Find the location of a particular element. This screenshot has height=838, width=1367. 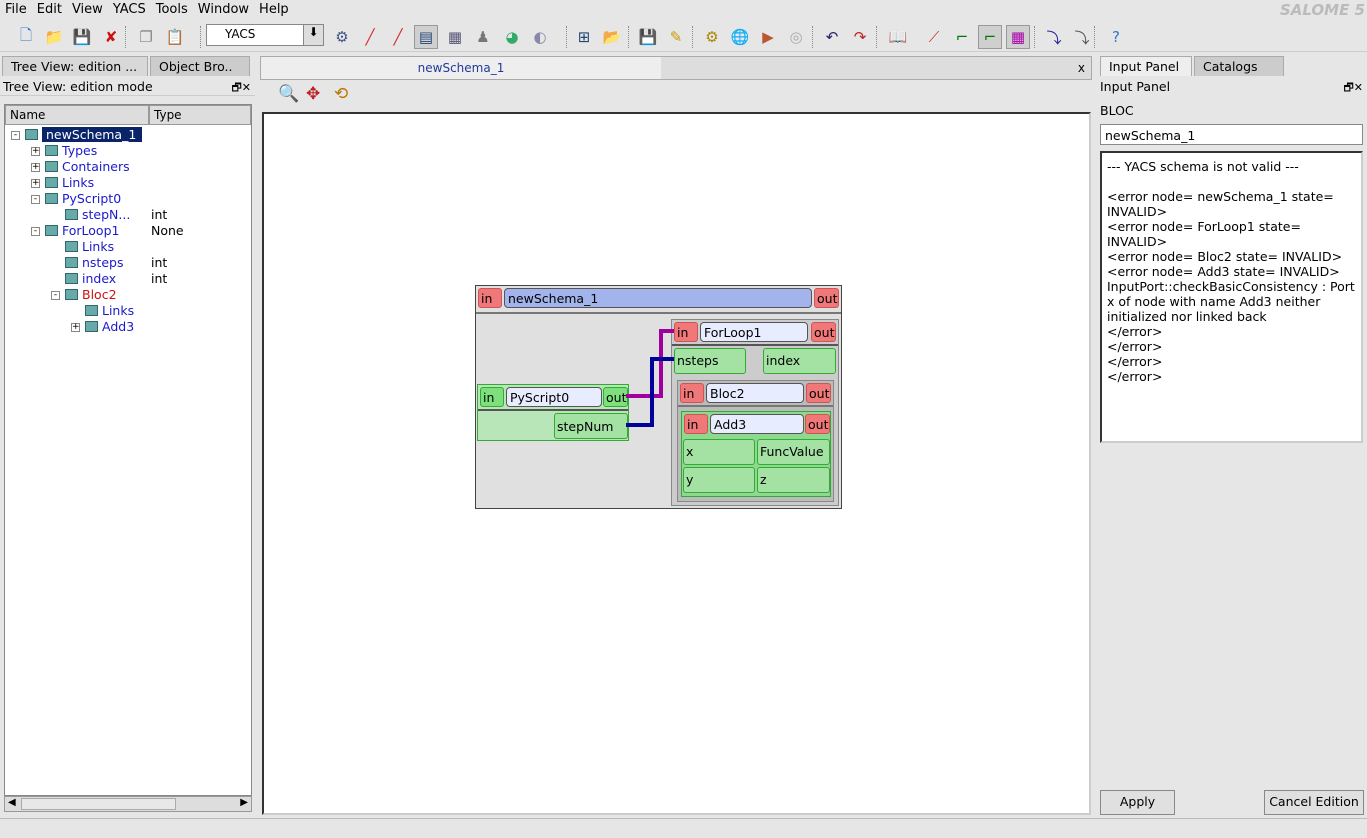

tree-item: Types is located at coordinates (71, 151).